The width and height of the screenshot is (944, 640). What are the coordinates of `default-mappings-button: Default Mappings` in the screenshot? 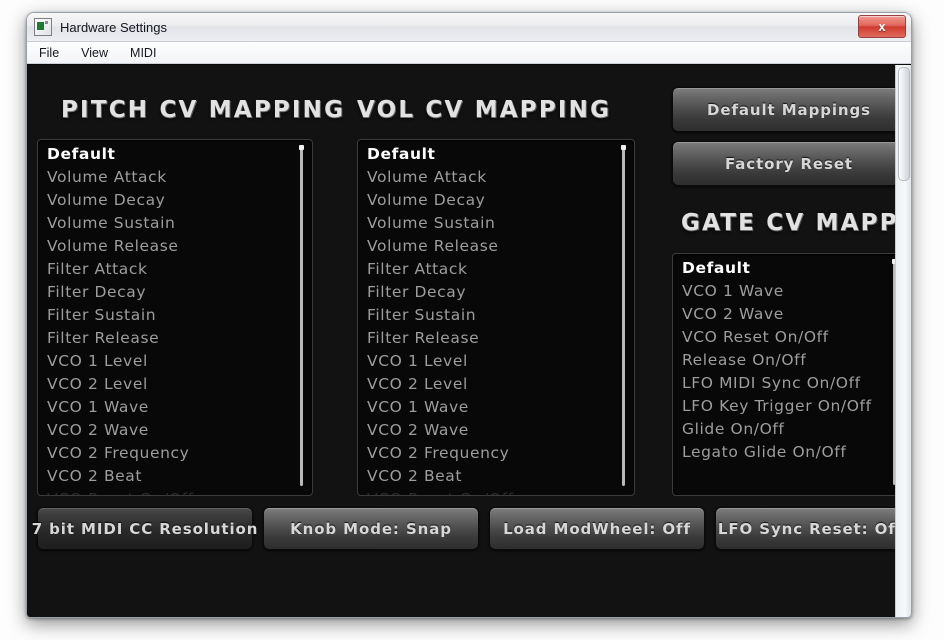 It's located at (789, 109).